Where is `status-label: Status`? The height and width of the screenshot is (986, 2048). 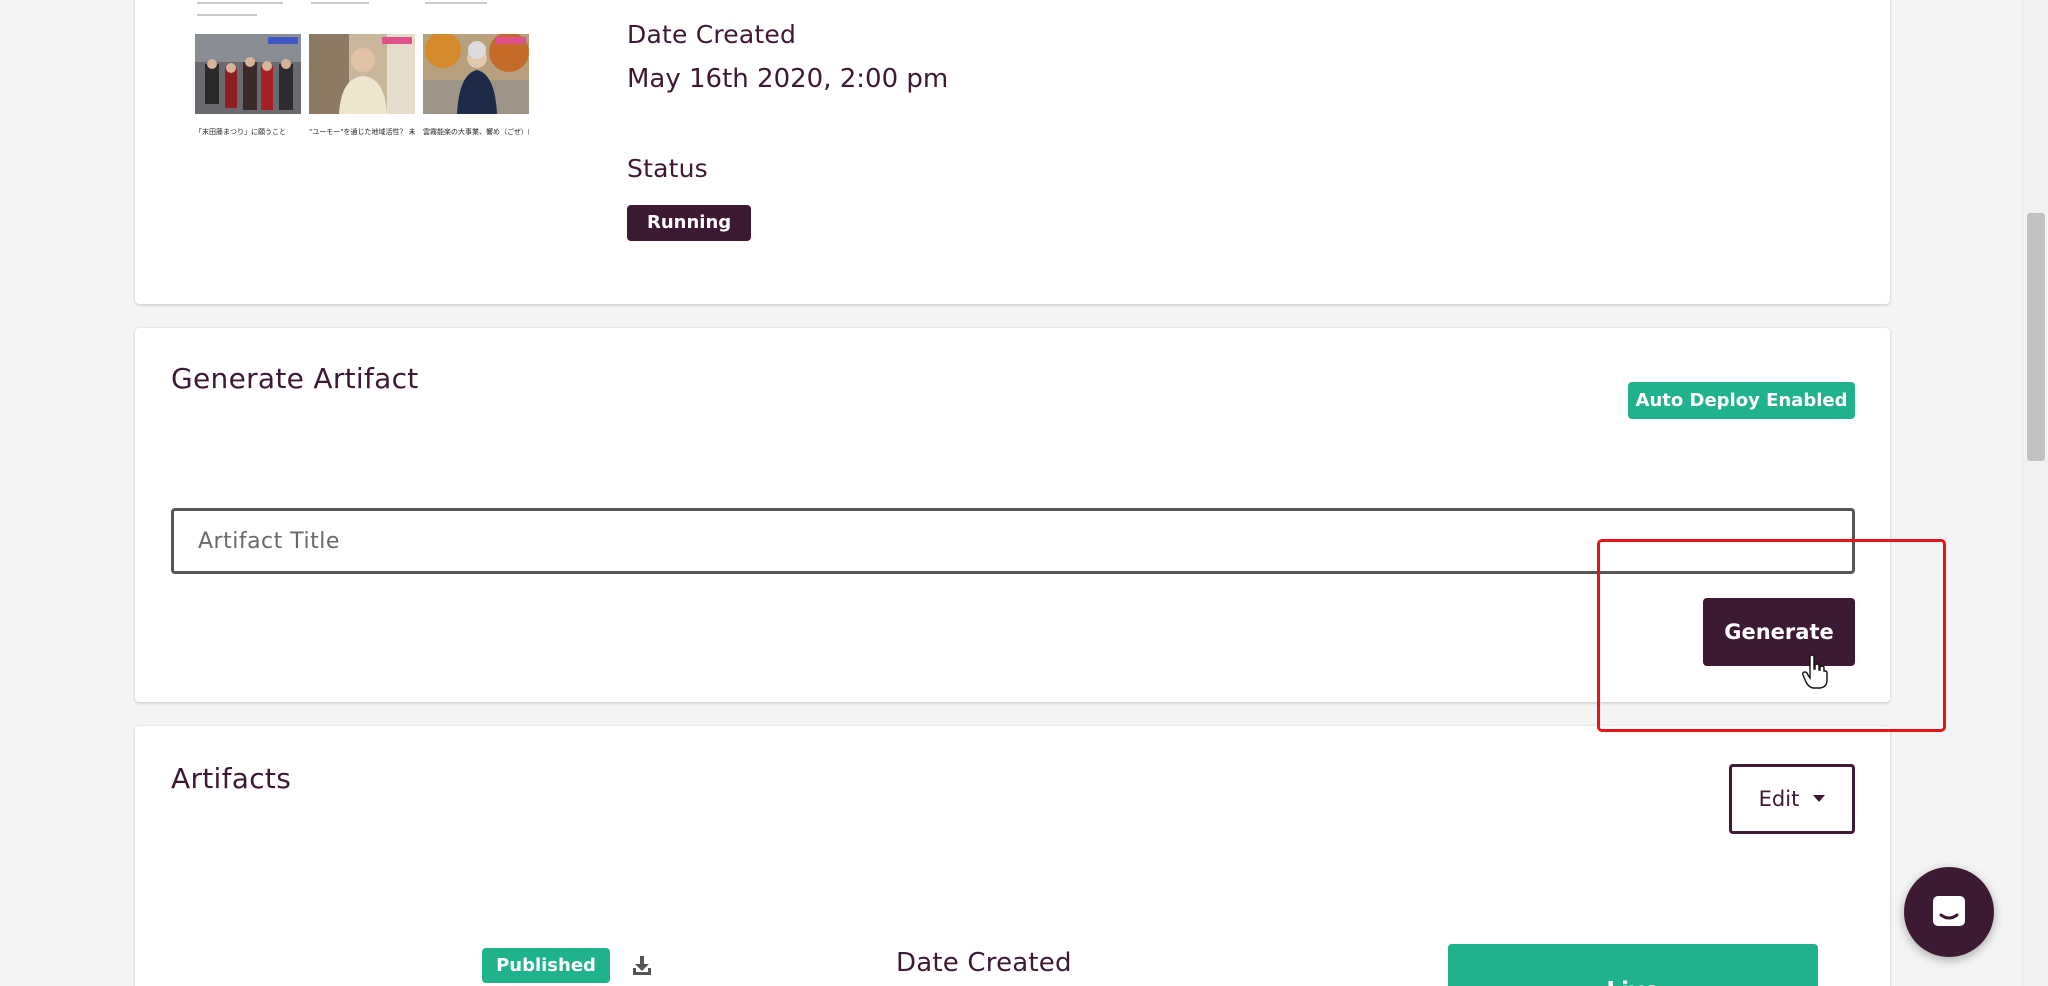 status-label: Status is located at coordinates (667, 168).